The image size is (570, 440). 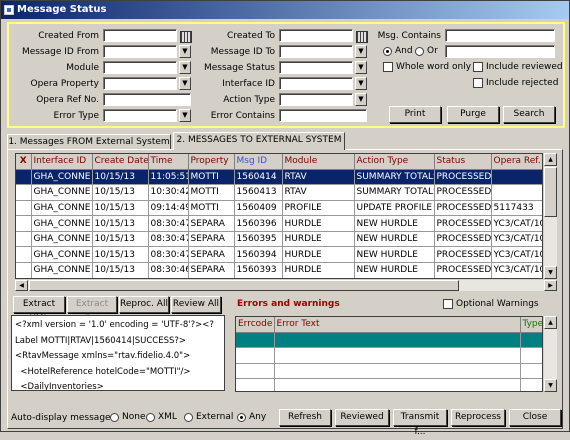 I want to click on column-header-msg-id: Msg ID, so click(x=258, y=162).